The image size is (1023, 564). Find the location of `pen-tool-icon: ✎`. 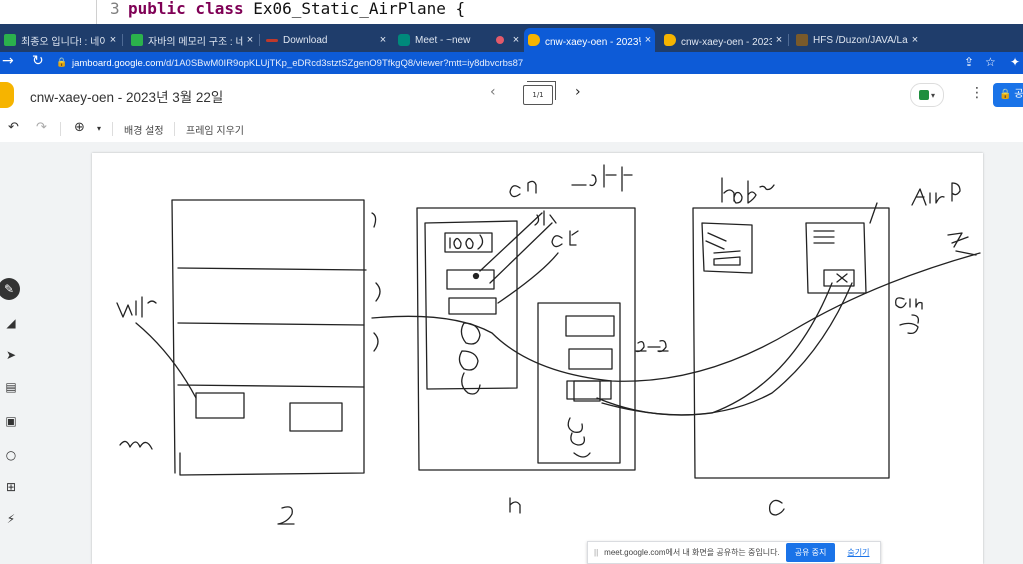

pen-tool-icon: ✎ is located at coordinates (10, 289).